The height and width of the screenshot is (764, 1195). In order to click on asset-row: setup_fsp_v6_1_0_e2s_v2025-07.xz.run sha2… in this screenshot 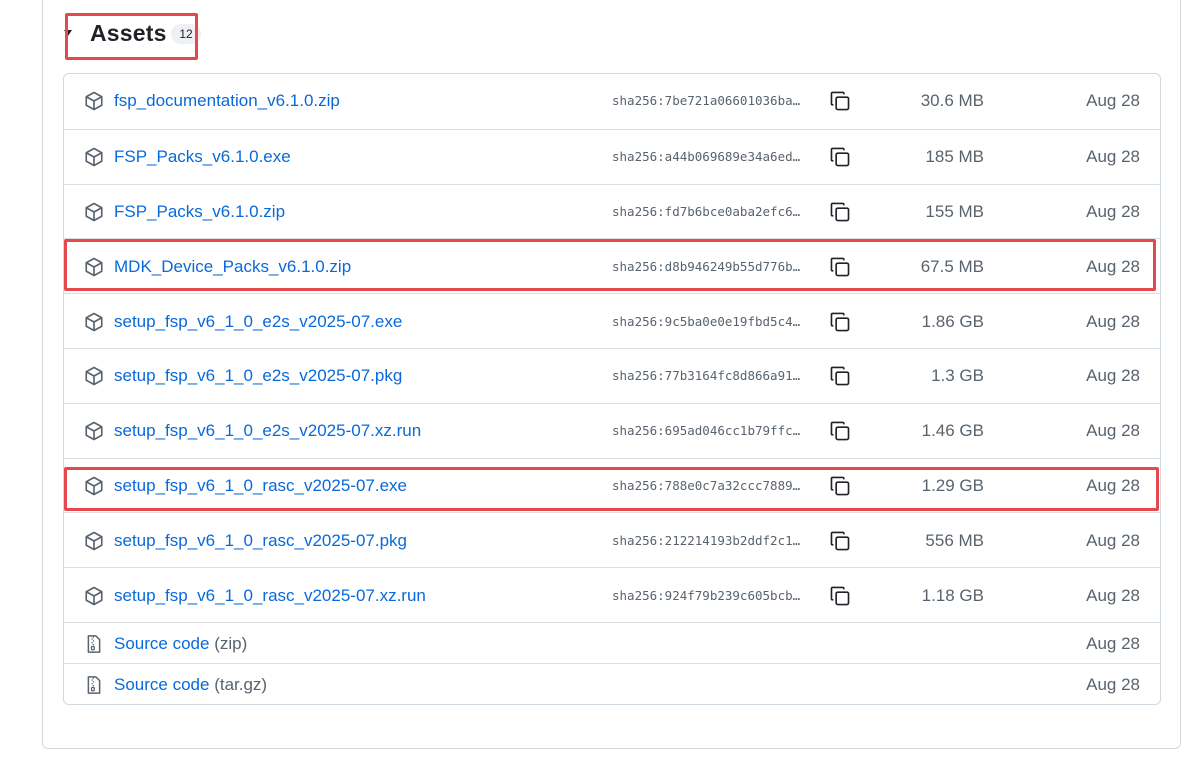, I will do `click(612, 430)`.